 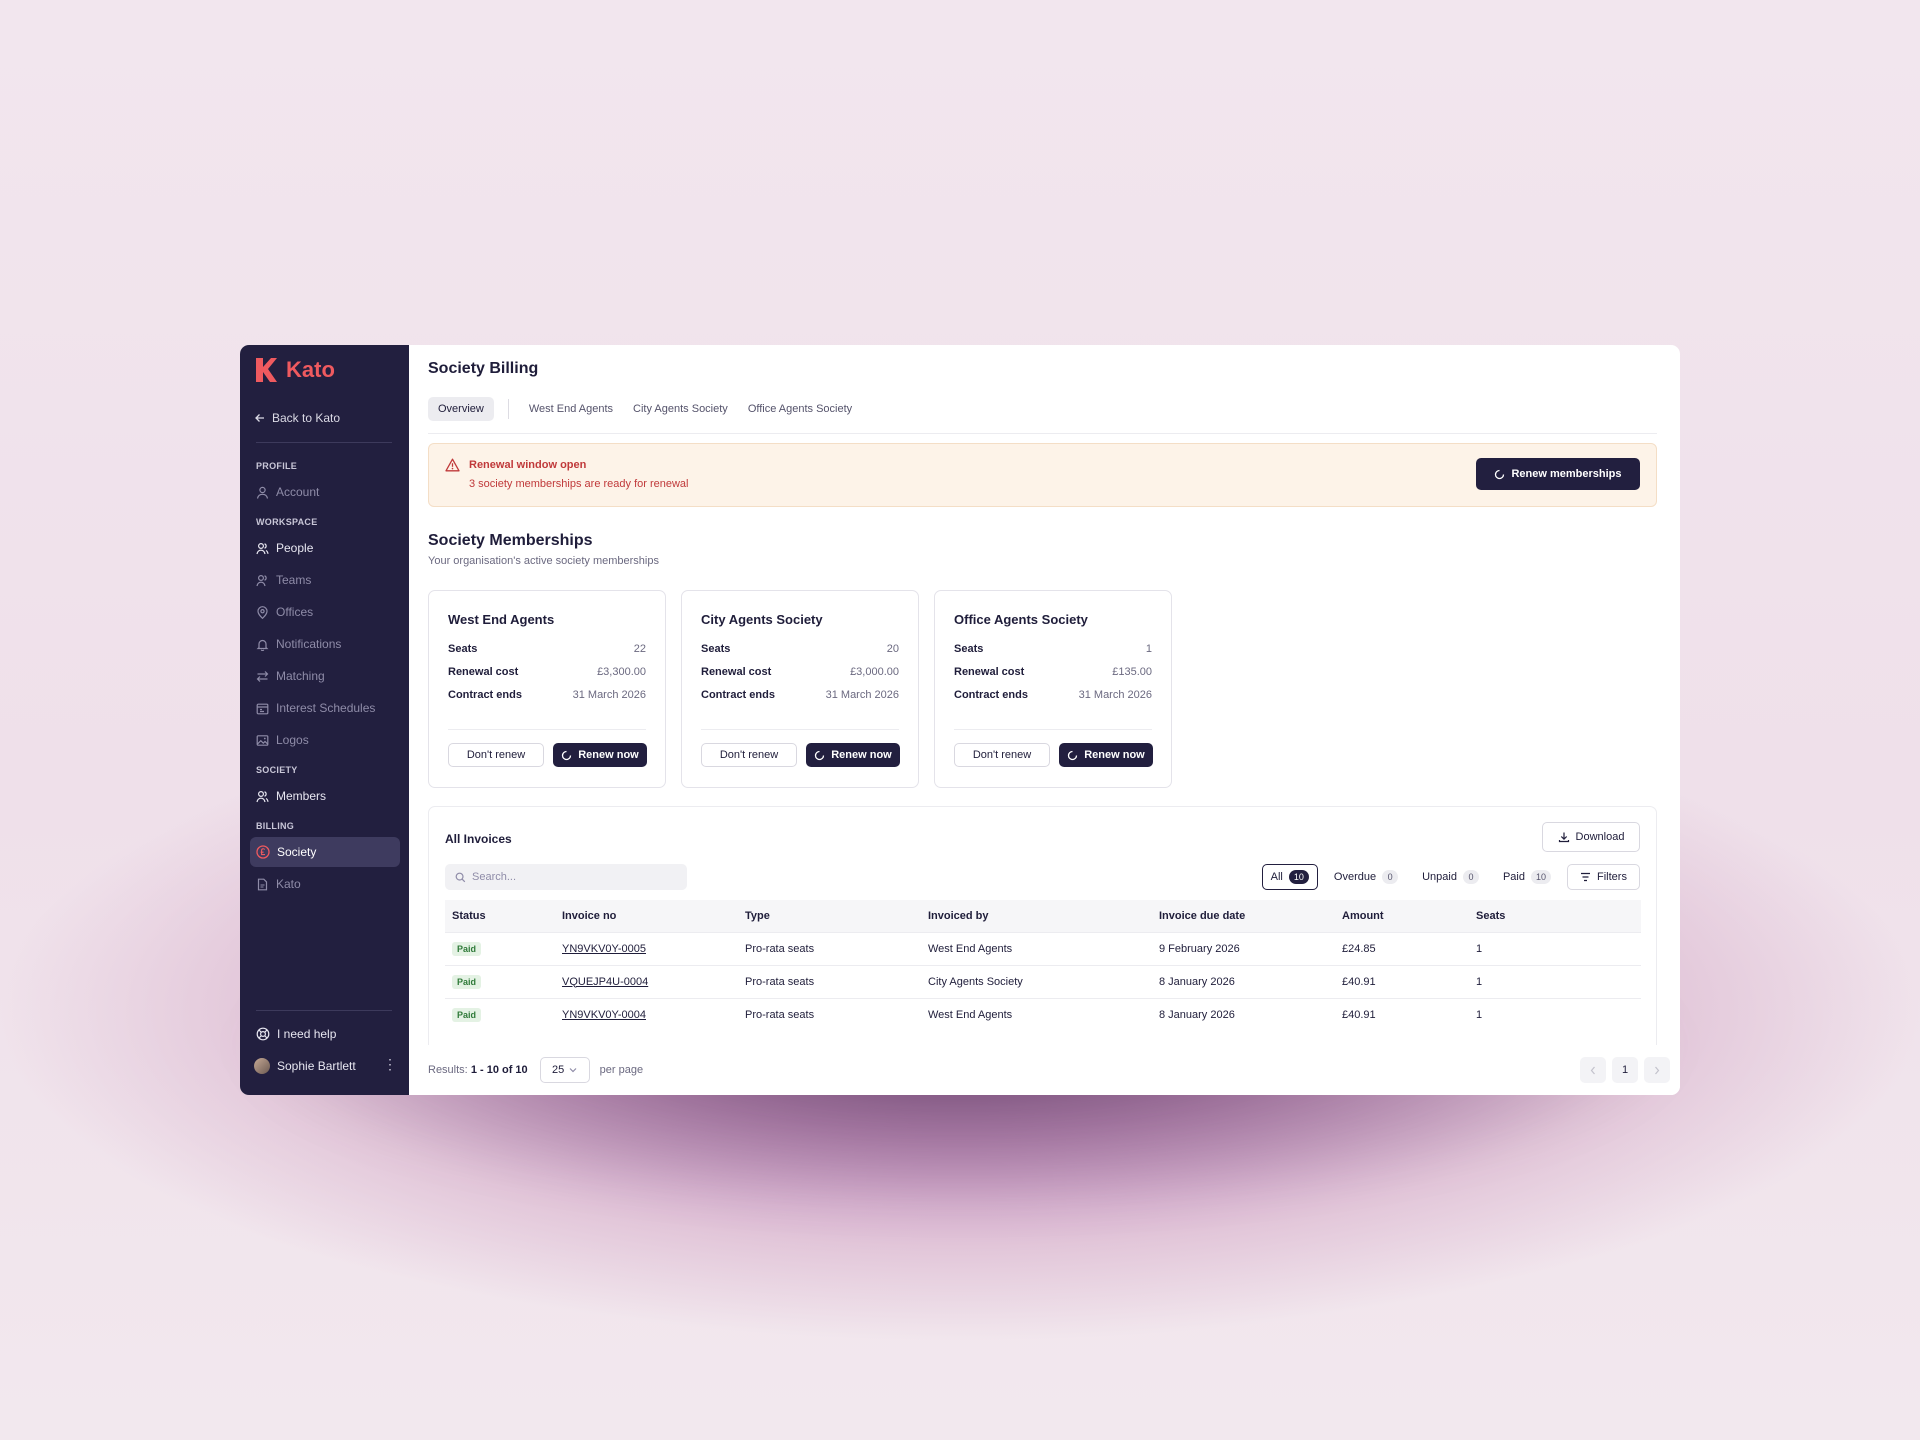 I want to click on page-button-current: 1, so click(x=1625, y=1070).